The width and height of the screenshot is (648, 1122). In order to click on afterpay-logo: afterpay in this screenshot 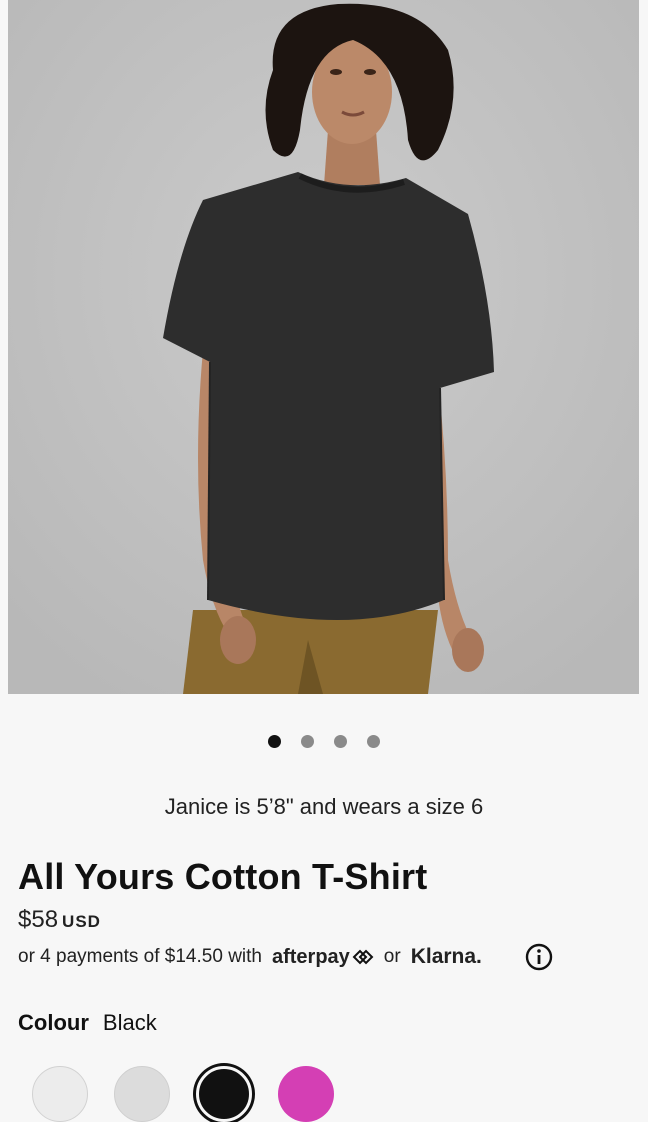, I will do `click(323, 957)`.